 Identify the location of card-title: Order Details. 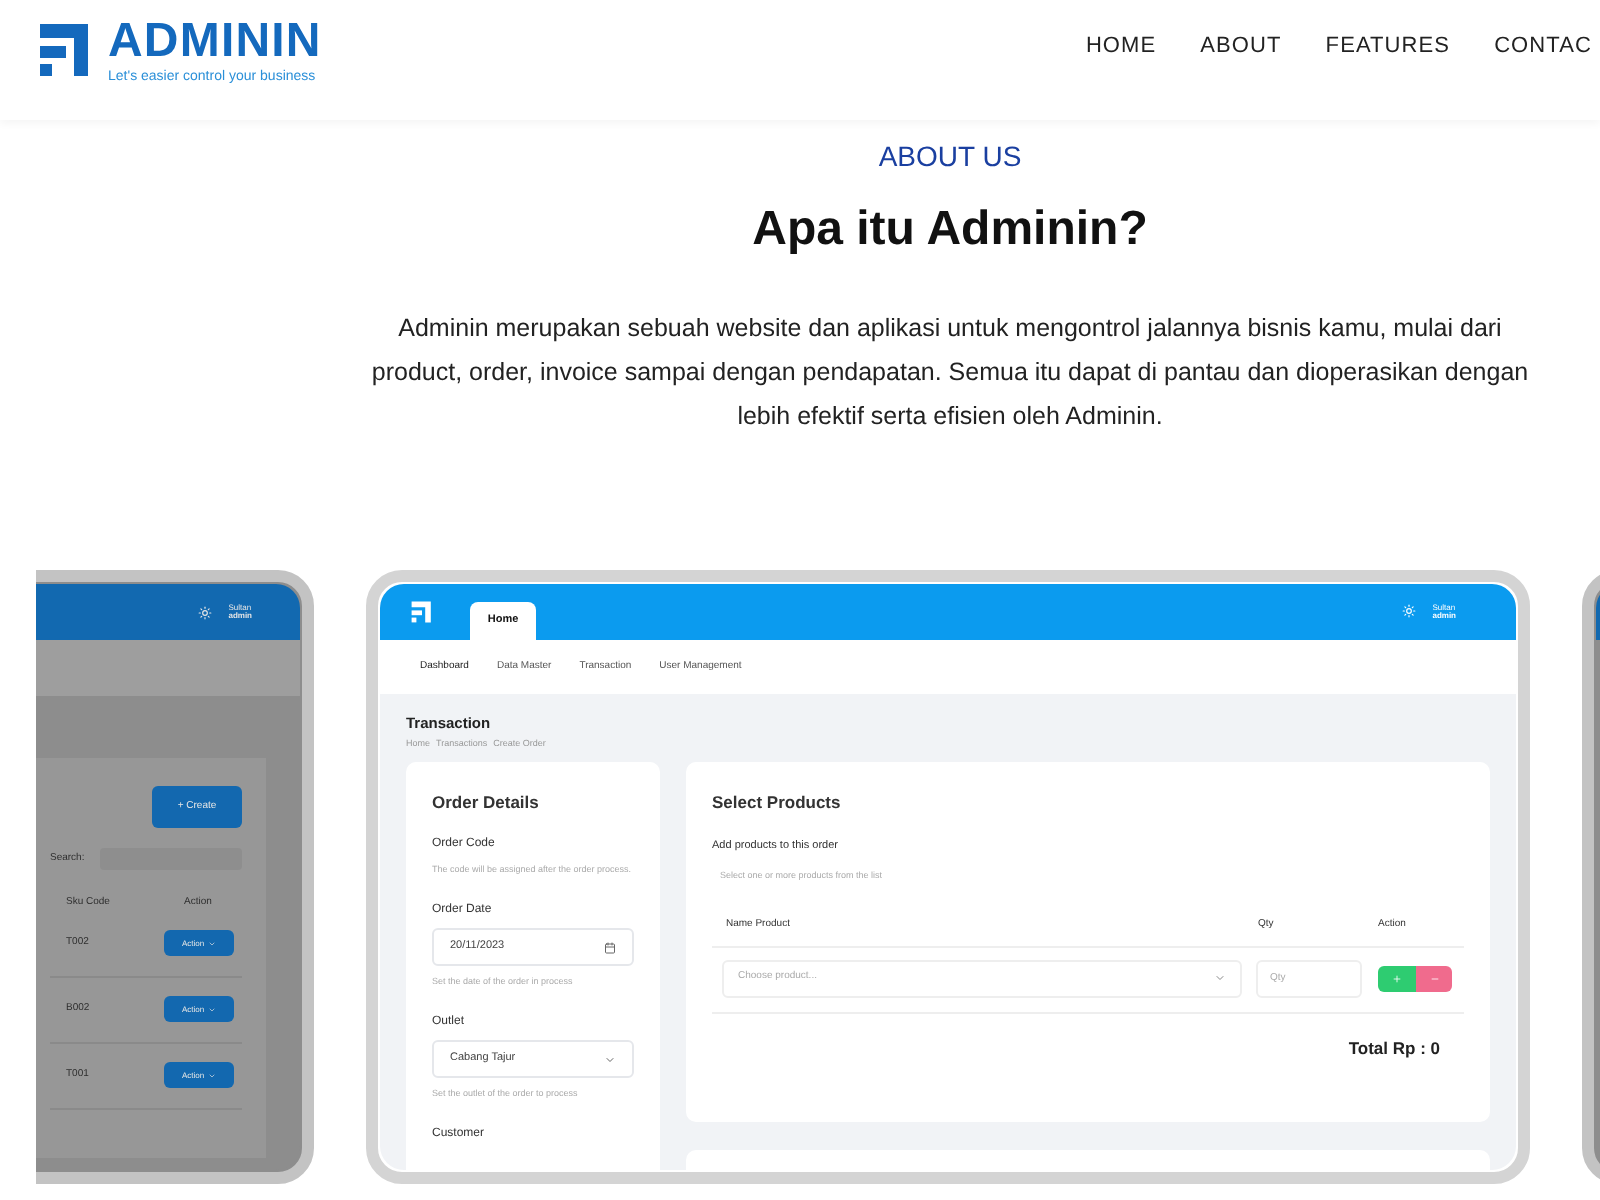
(486, 803).